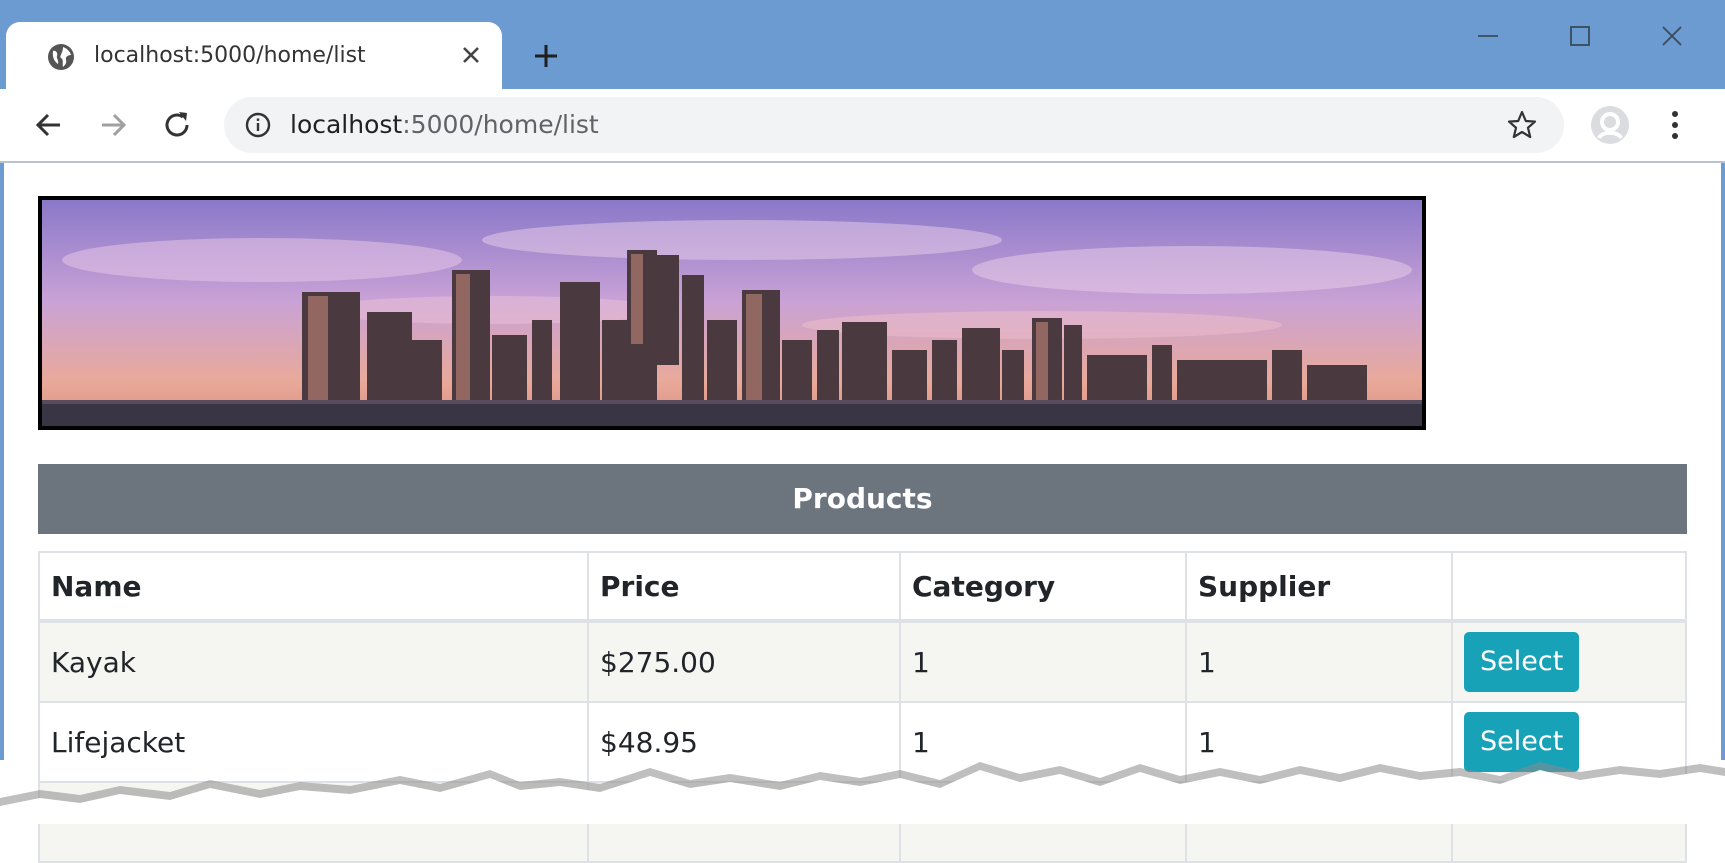 The height and width of the screenshot is (863, 1725). What do you see at coordinates (862, 793) in the screenshot?
I see `torn-edge-decoration` at bounding box center [862, 793].